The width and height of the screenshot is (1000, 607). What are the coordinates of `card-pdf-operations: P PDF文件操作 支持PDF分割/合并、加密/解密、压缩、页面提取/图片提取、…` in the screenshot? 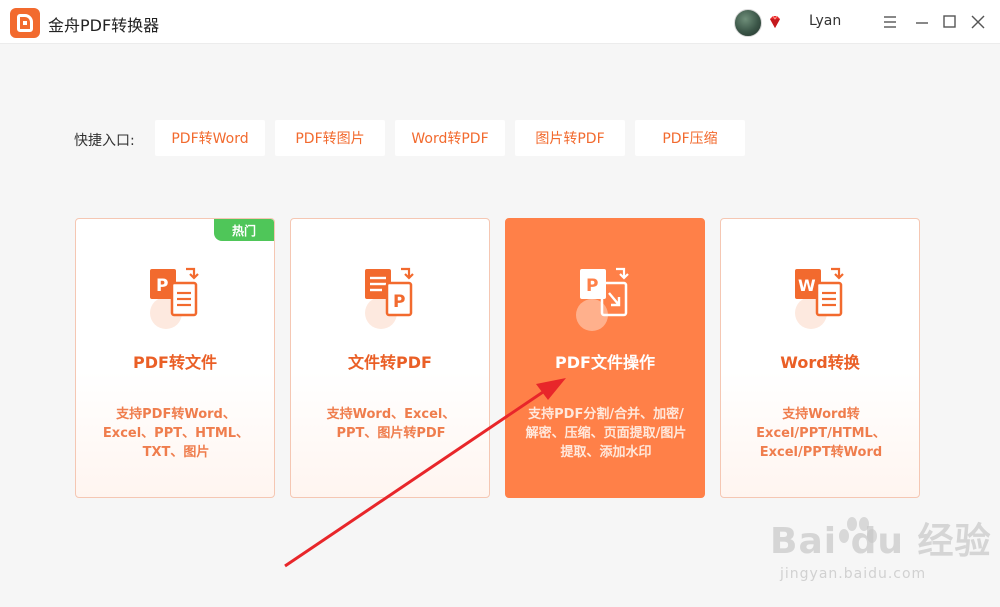 It's located at (605, 358).